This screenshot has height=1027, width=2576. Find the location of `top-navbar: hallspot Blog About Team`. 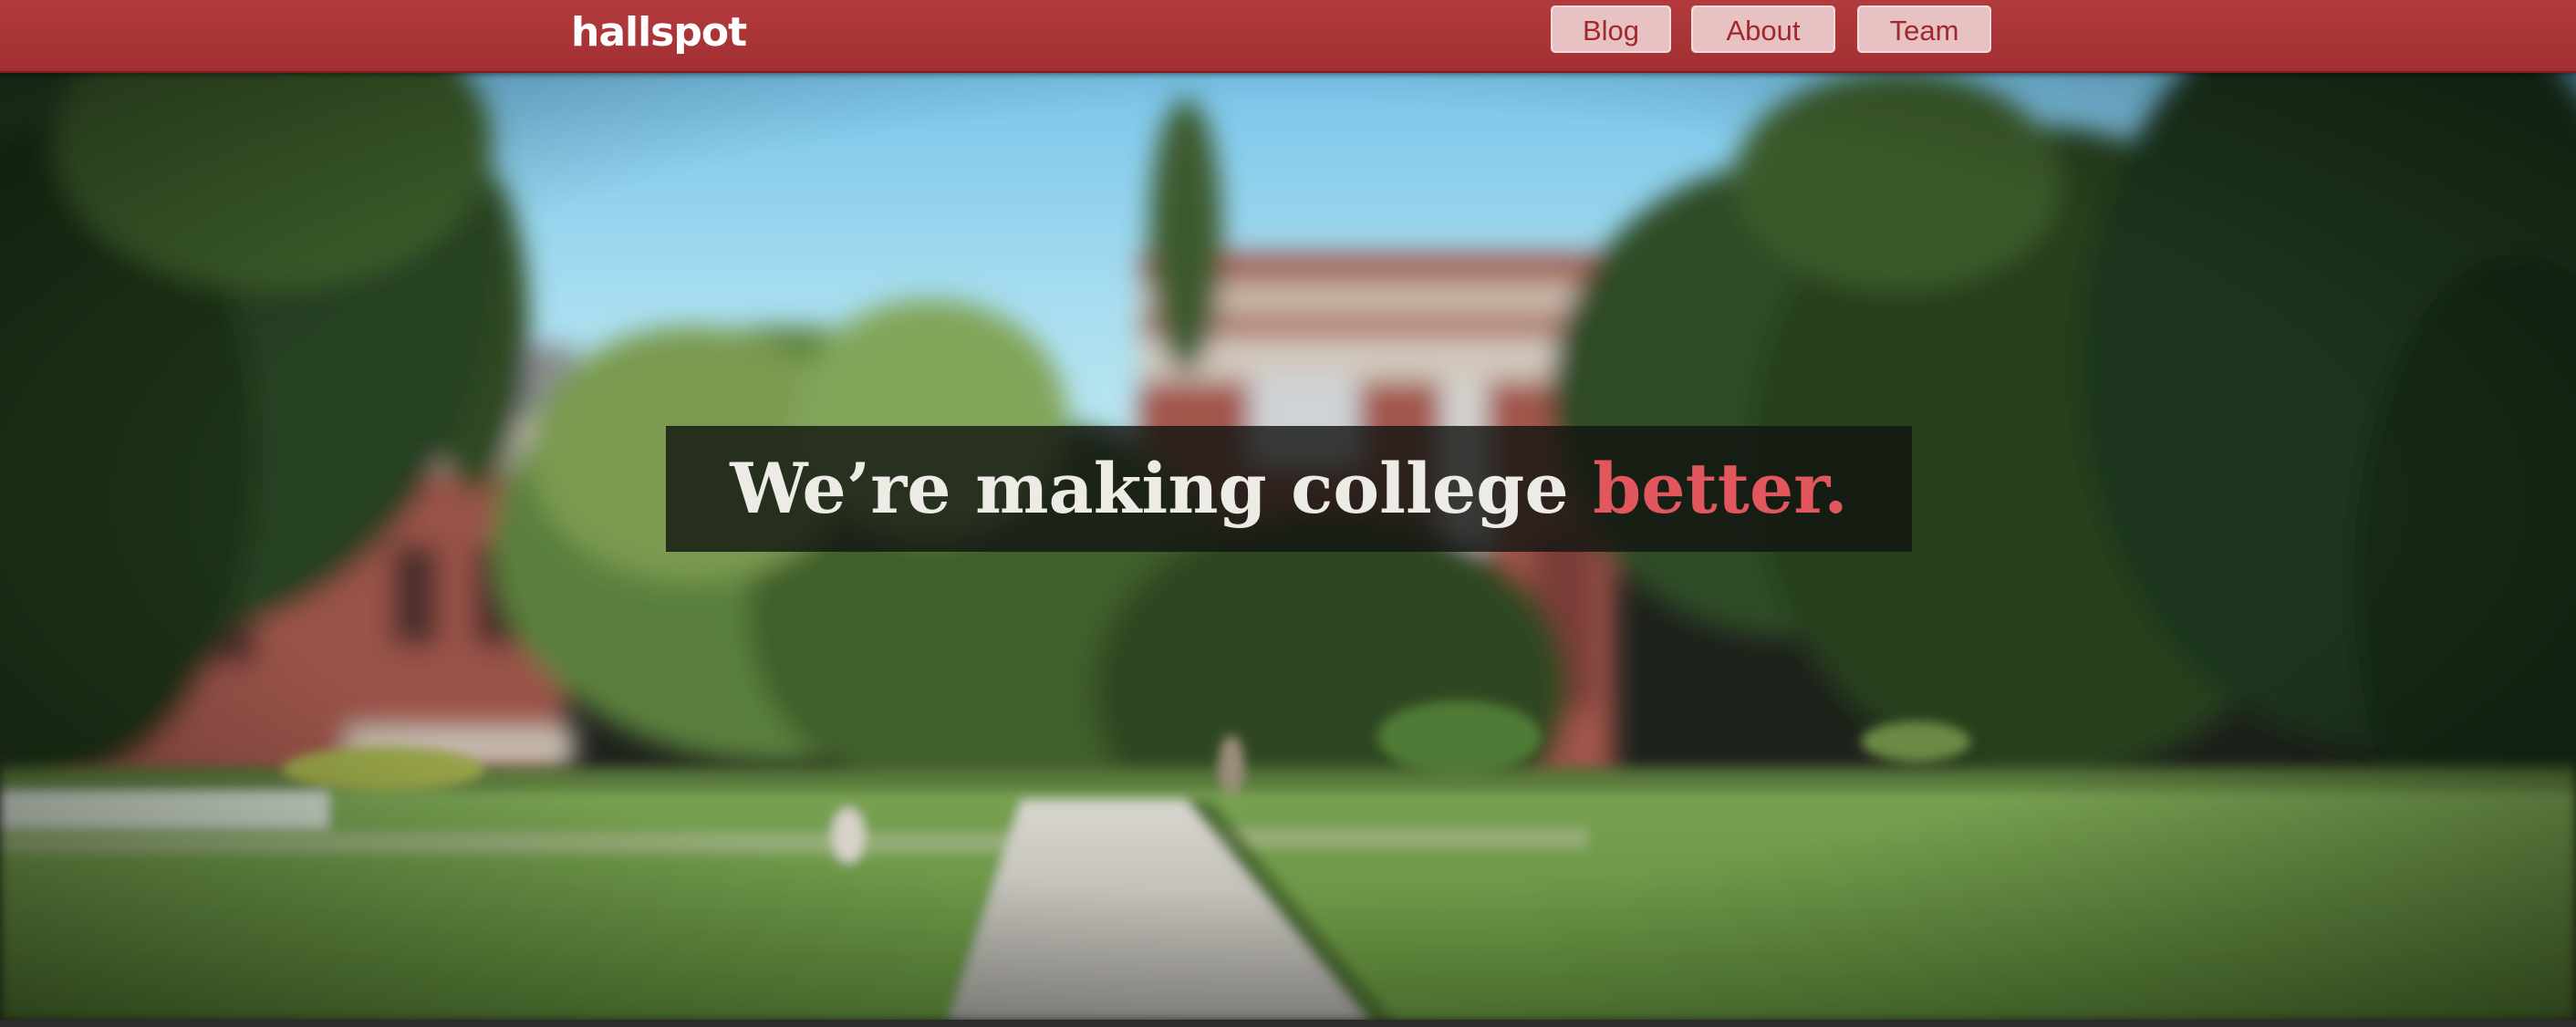

top-navbar: hallspot Blog About Team is located at coordinates (1288, 36).